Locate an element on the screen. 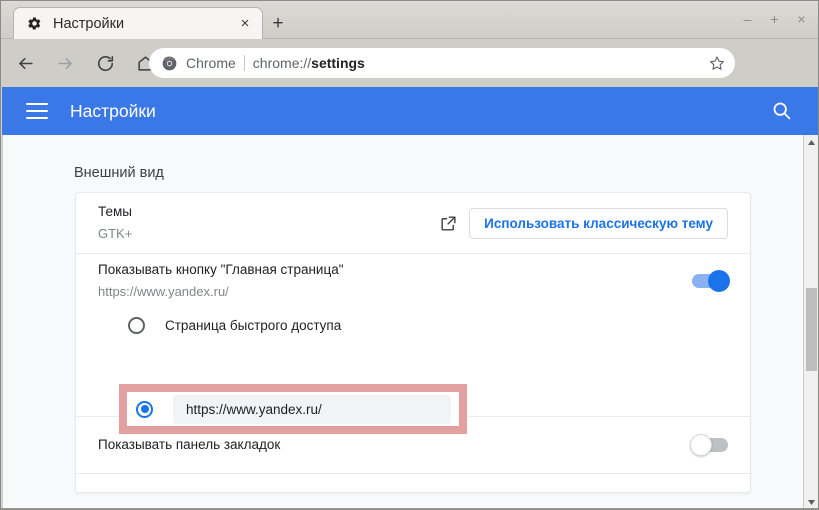 The image size is (819, 510). scroll-up-icon is located at coordinates (811, 142).